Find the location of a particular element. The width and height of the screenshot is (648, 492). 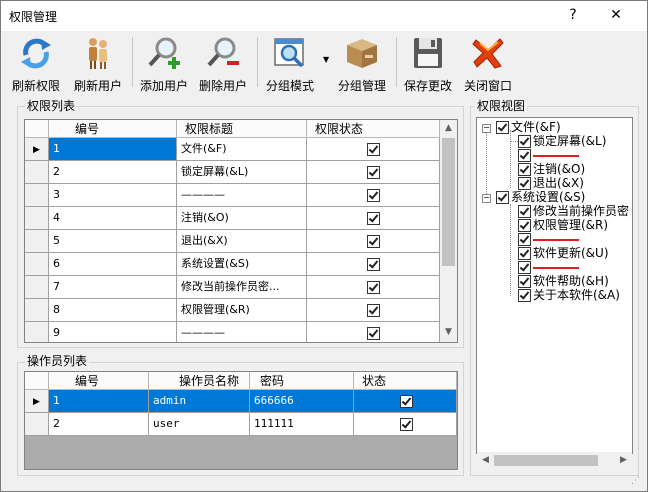

cell-id: 7 is located at coordinates (113, 287).